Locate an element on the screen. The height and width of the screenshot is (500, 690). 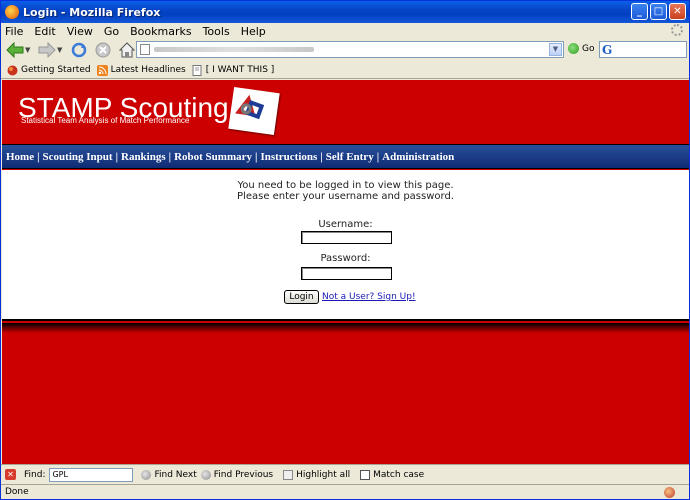
first-logo-icon is located at coordinates (254, 111).